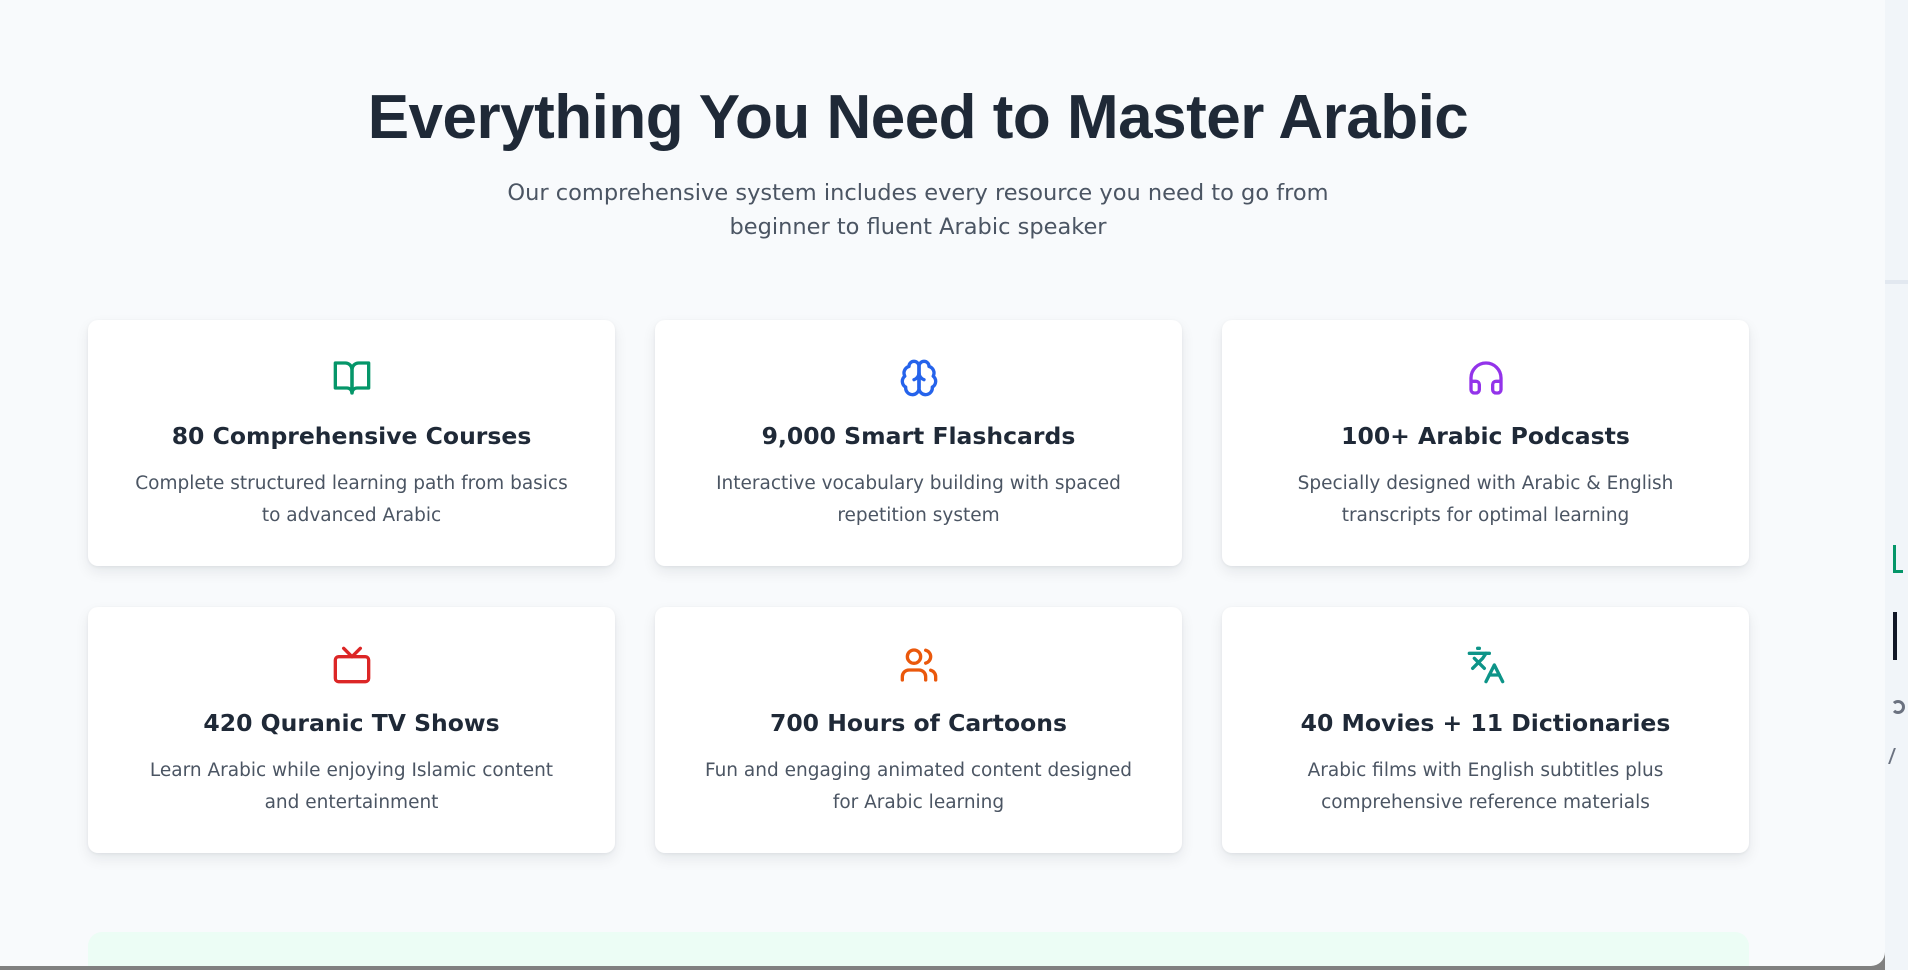  What do you see at coordinates (918, 436) in the screenshot?
I see `feature-title: 9,000 Smart Flashcards` at bounding box center [918, 436].